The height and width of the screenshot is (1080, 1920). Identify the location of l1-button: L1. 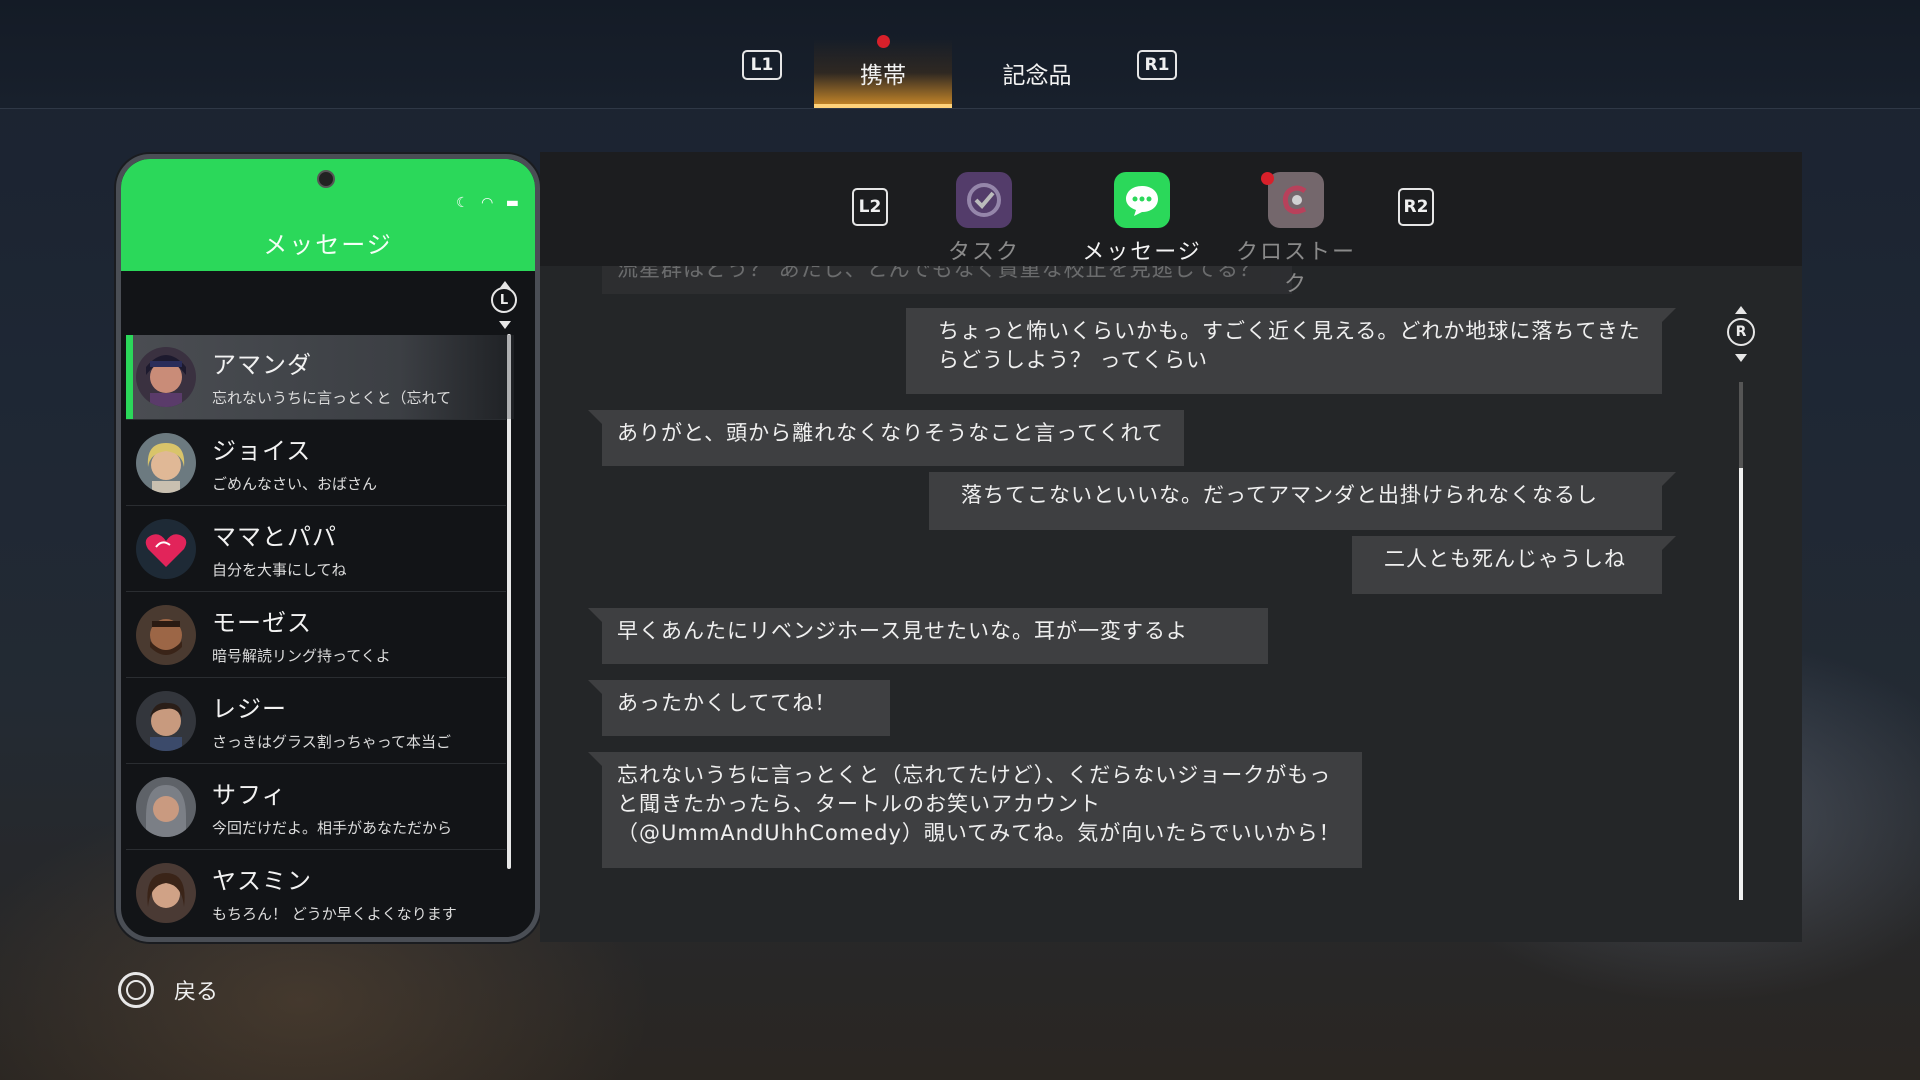
(762, 65).